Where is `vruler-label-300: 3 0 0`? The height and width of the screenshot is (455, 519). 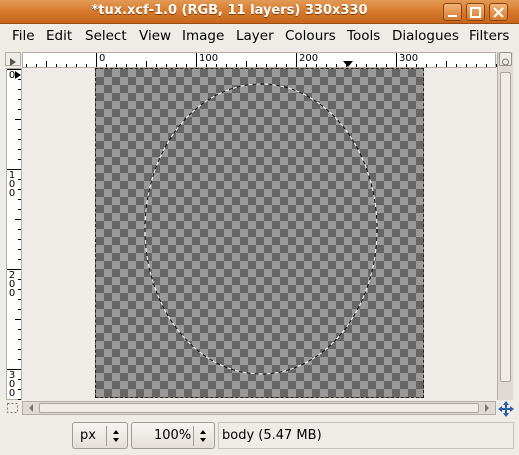
vruler-label-300: 3 0 0 is located at coordinates (12, 384).